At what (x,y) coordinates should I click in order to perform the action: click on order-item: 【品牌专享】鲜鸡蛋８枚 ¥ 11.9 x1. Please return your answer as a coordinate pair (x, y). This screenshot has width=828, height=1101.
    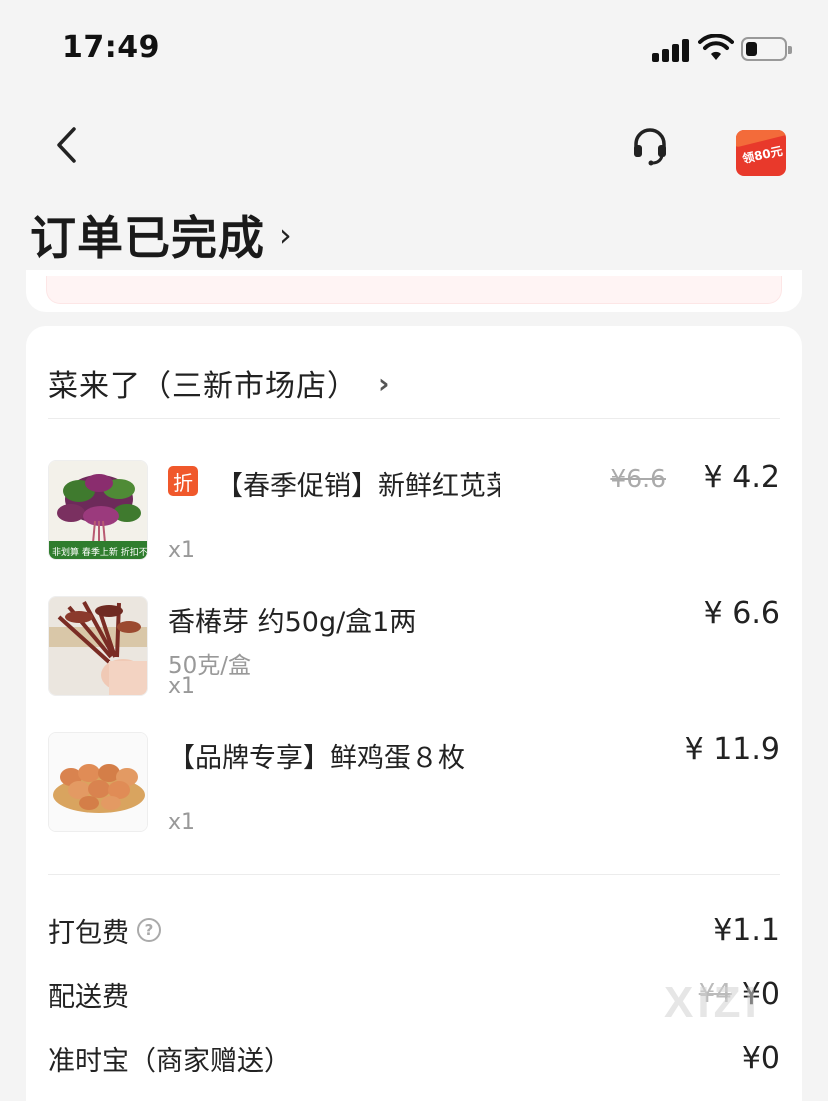
    Looking at the image, I should click on (414, 787).